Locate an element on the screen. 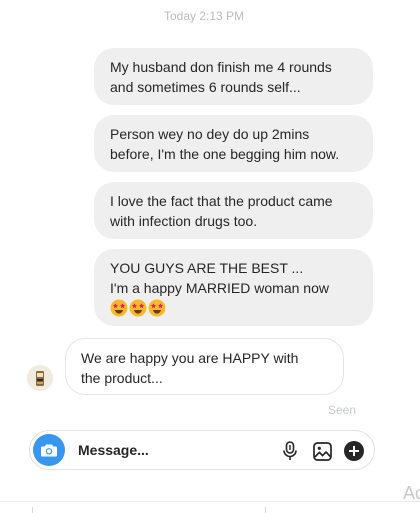 This screenshot has height=513, width=420. thread-timestamp: Today 2:13 PM is located at coordinates (204, 16).